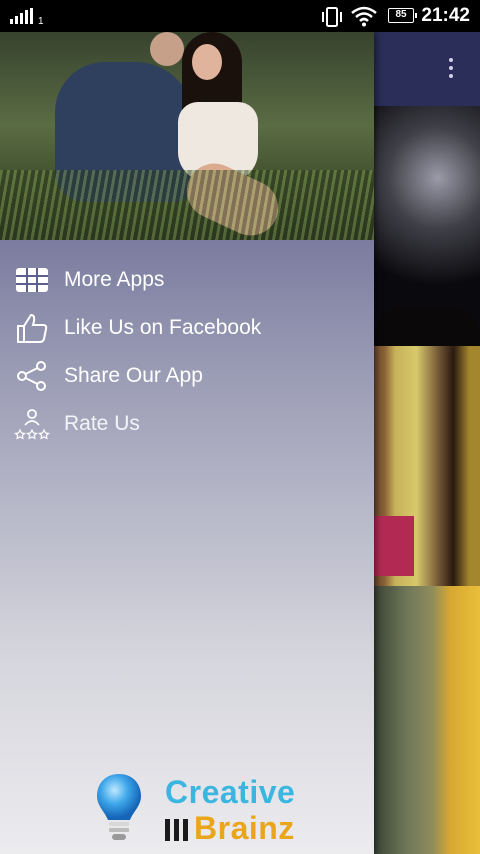  I want to click on grid-icon, so click(32, 280).